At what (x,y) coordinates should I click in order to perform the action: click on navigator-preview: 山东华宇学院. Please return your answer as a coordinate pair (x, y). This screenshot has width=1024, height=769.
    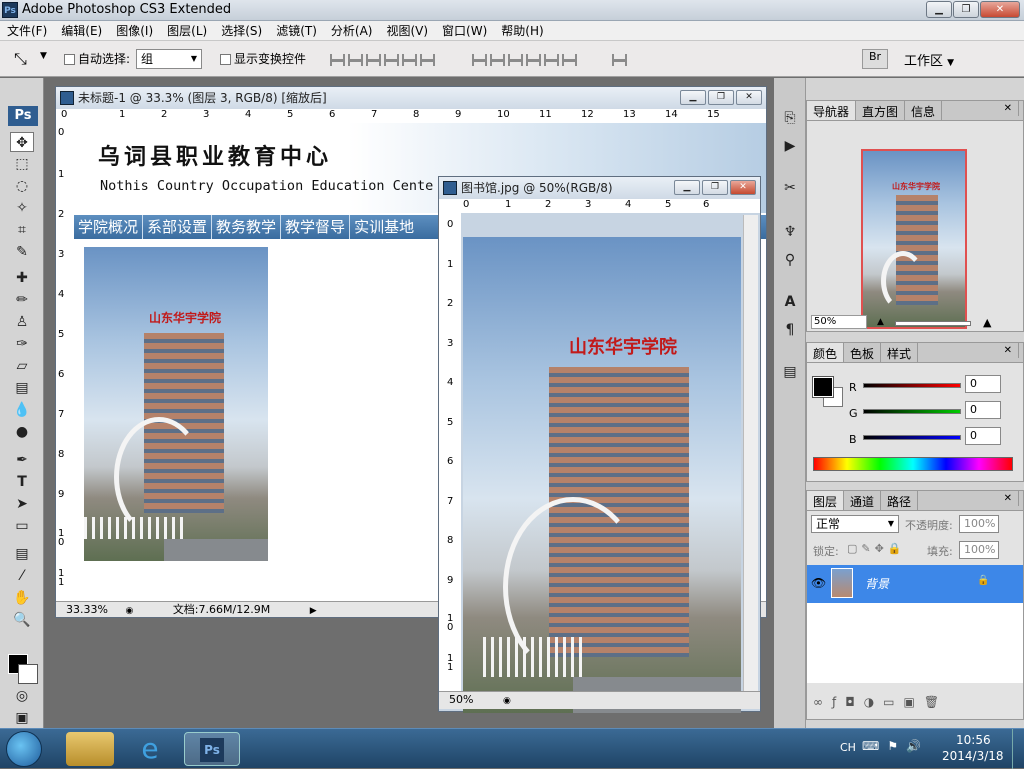
    Looking at the image, I should click on (914, 239).